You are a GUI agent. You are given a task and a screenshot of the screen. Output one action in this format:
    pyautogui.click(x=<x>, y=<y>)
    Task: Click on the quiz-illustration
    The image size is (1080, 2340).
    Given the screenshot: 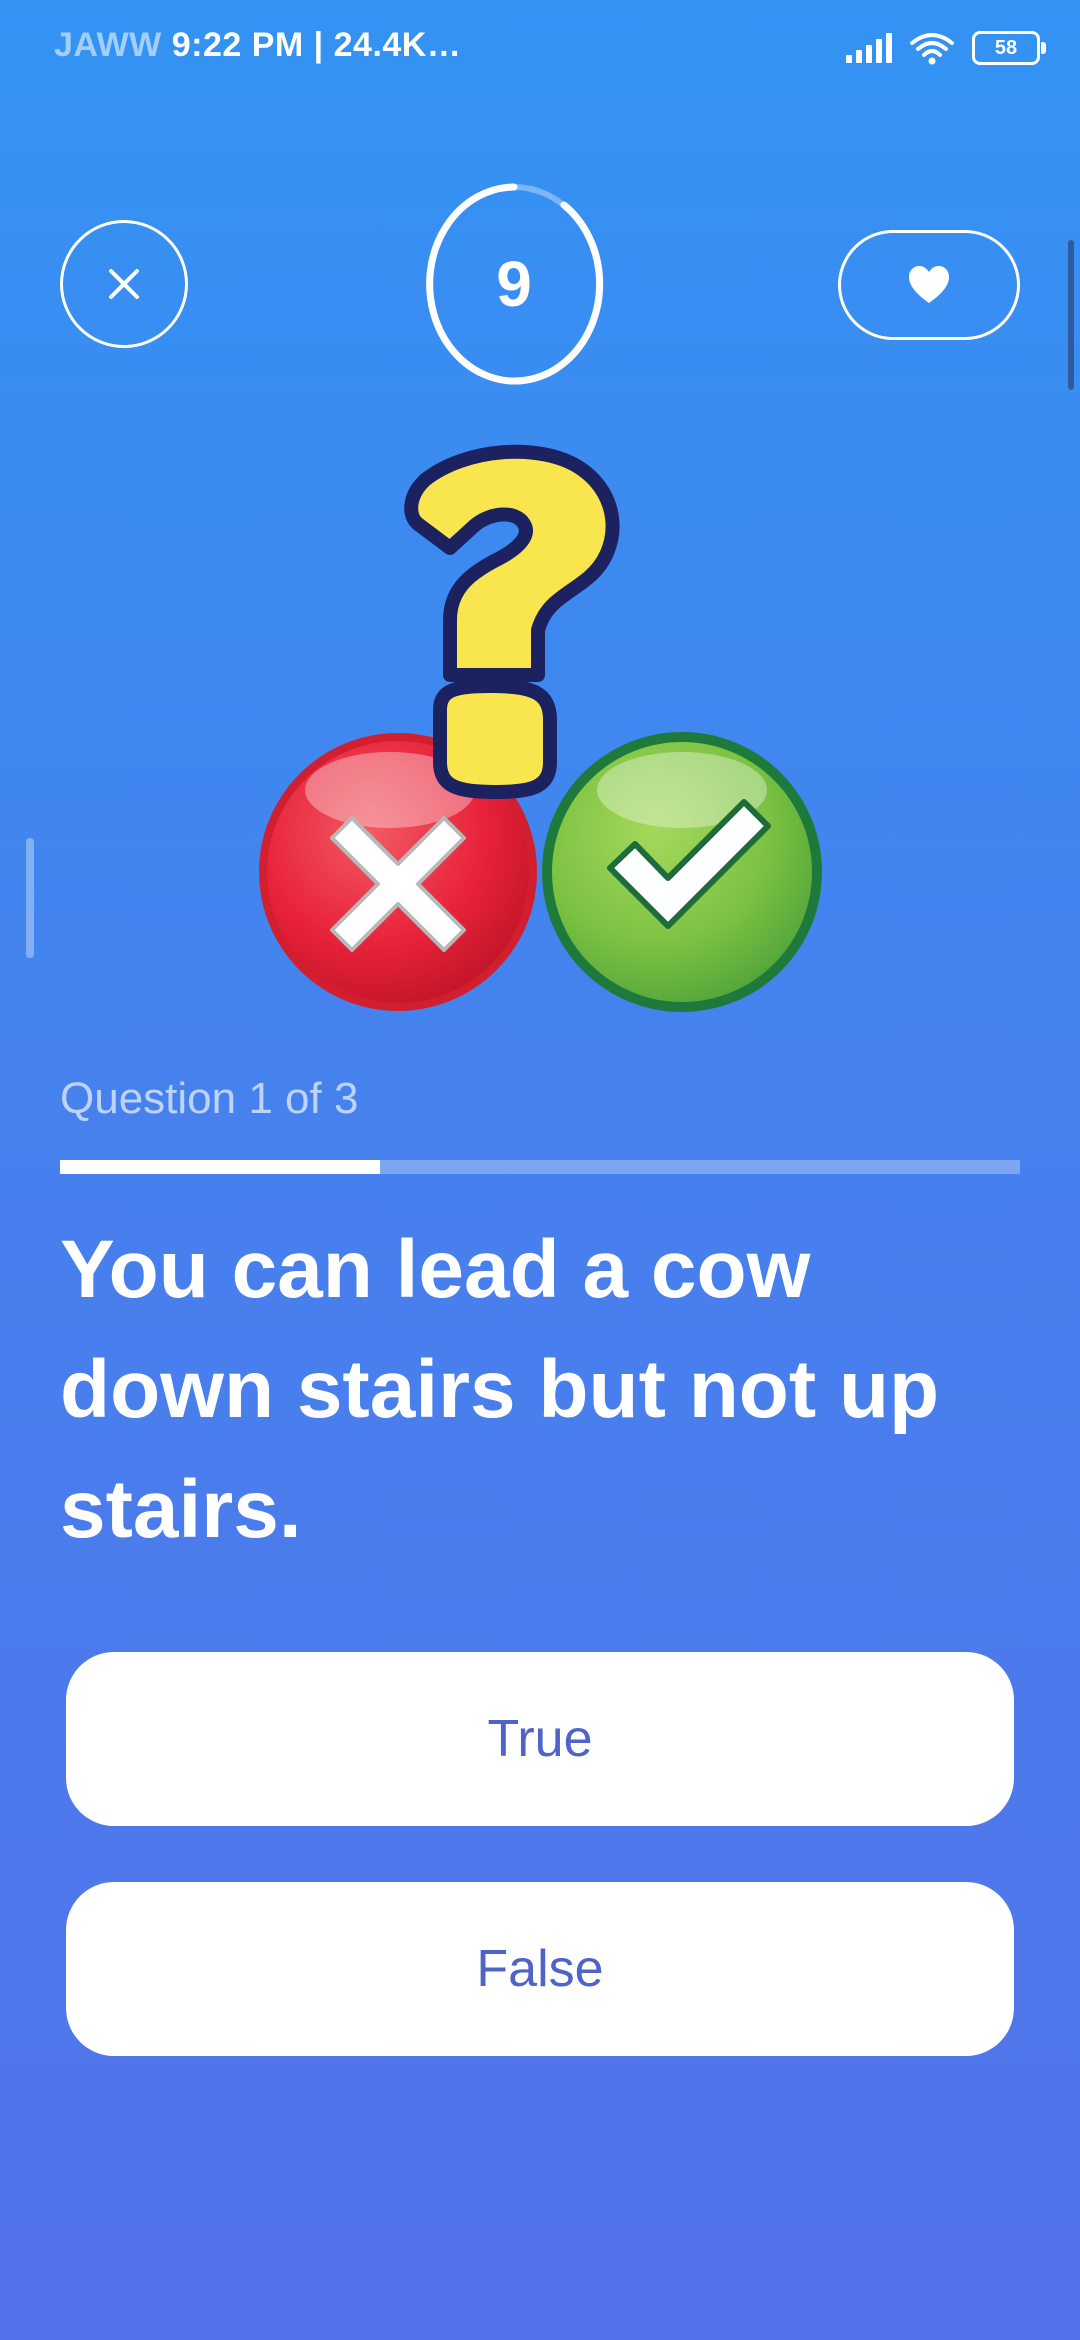 What is the action you would take?
    pyautogui.click(x=540, y=728)
    